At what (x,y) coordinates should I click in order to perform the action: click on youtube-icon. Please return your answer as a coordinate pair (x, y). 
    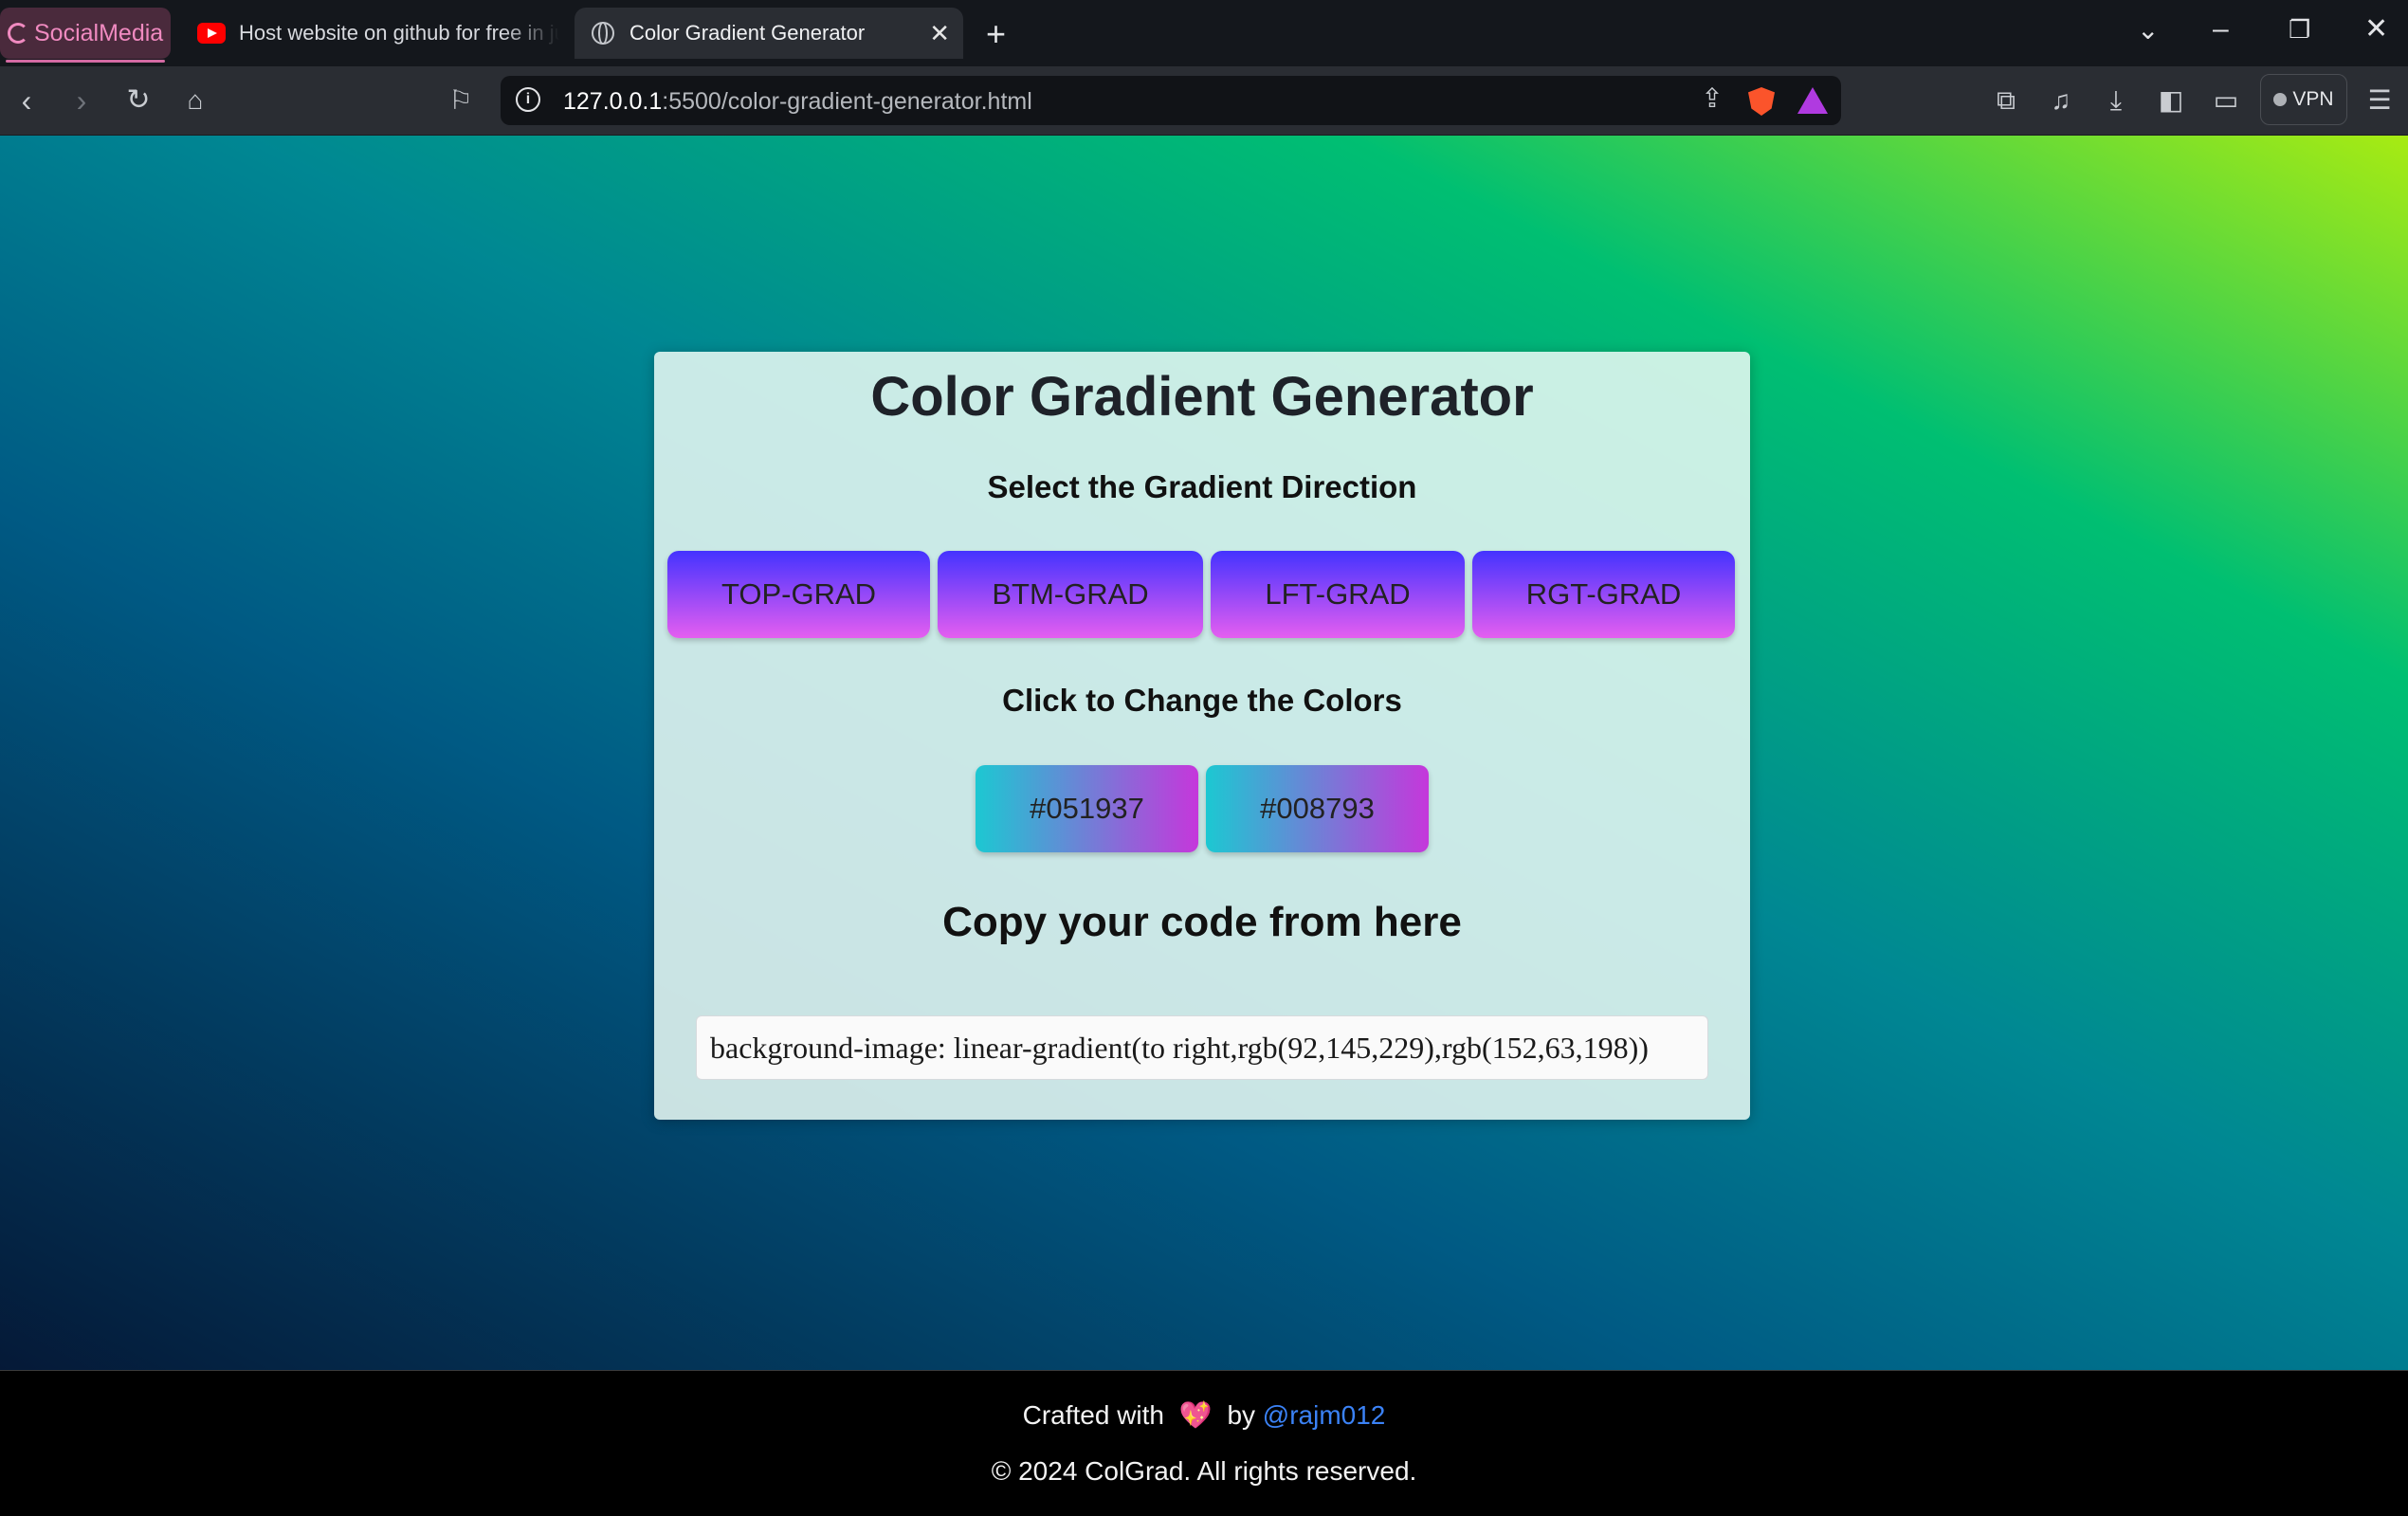
    Looking at the image, I should click on (211, 33).